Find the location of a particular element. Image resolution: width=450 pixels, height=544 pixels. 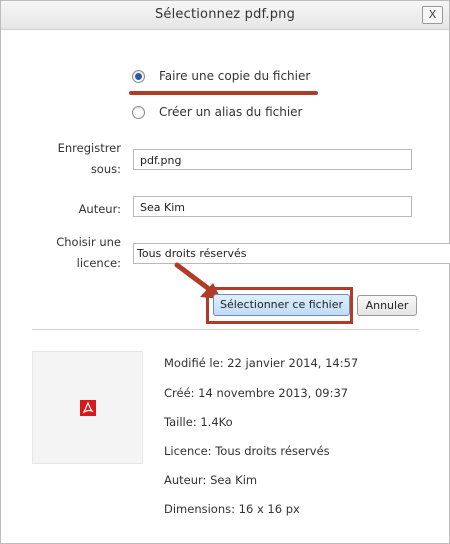

info-size: Taille: 1.4Ko is located at coordinates (198, 422).